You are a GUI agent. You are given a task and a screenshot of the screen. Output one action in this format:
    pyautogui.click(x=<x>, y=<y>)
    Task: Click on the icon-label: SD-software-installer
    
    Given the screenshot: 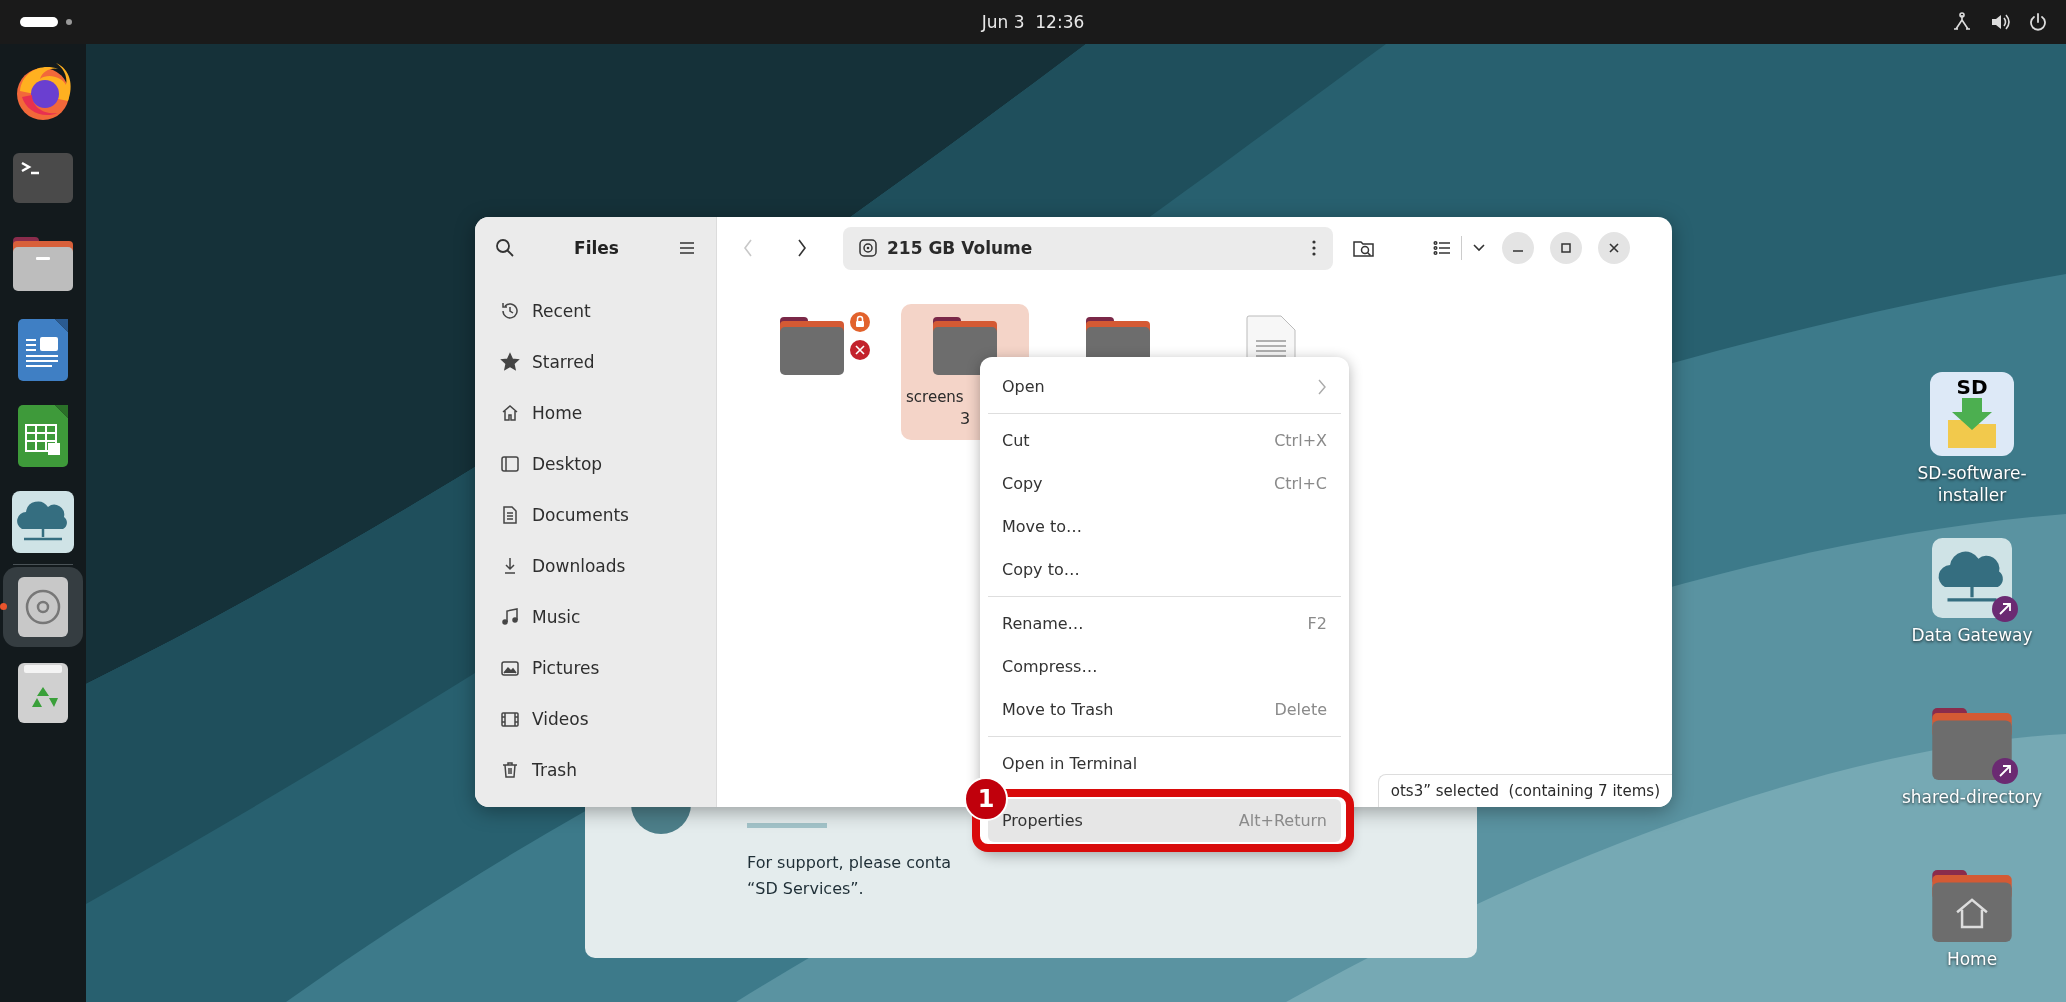 What is the action you would take?
    pyautogui.click(x=1972, y=484)
    